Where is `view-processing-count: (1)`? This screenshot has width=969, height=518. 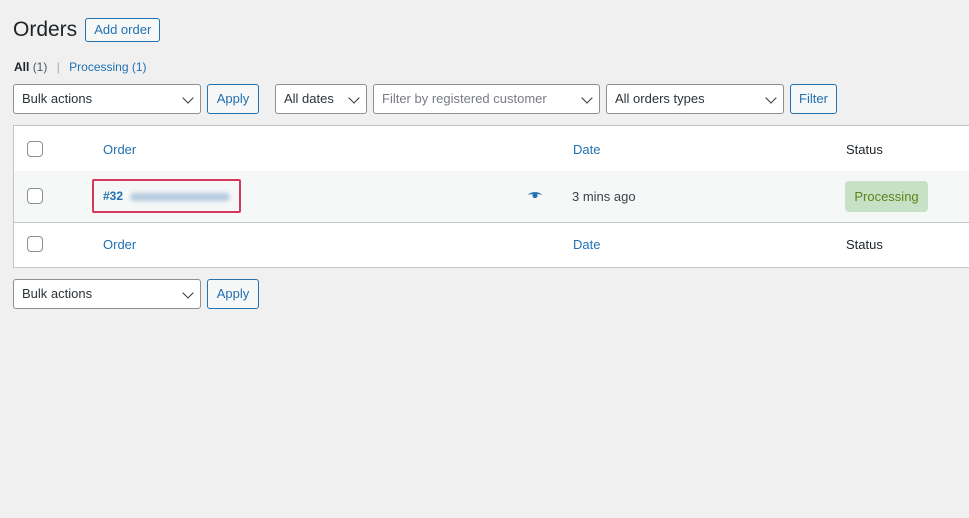 view-processing-count: (1) is located at coordinates (139, 67).